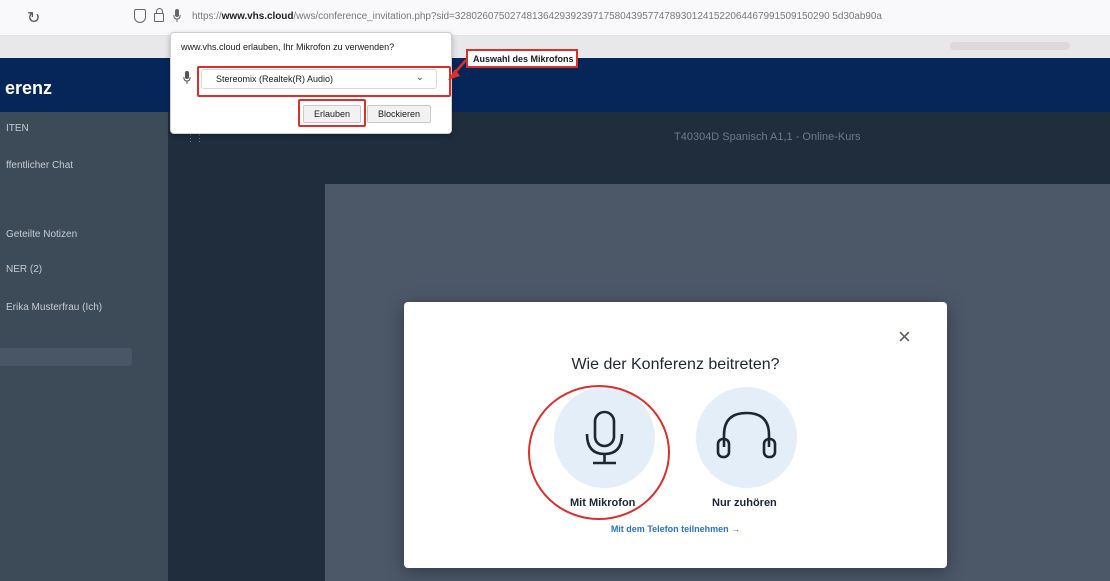 The width and height of the screenshot is (1110, 581). What do you see at coordinates (17, 128) in the screenshot?
I see `sidebar-section-heading: ITEN` at bounding box center [17, 128].